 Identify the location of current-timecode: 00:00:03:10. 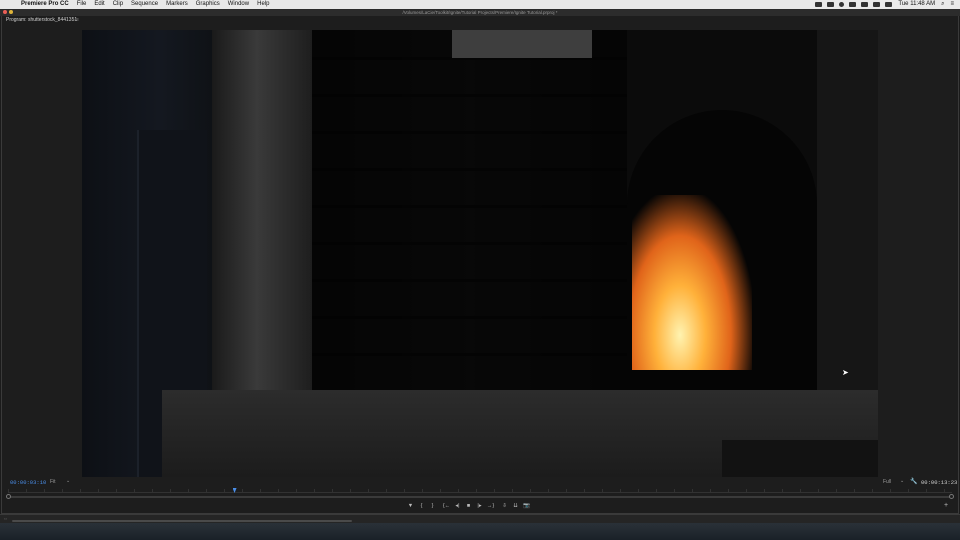
(28, 482).